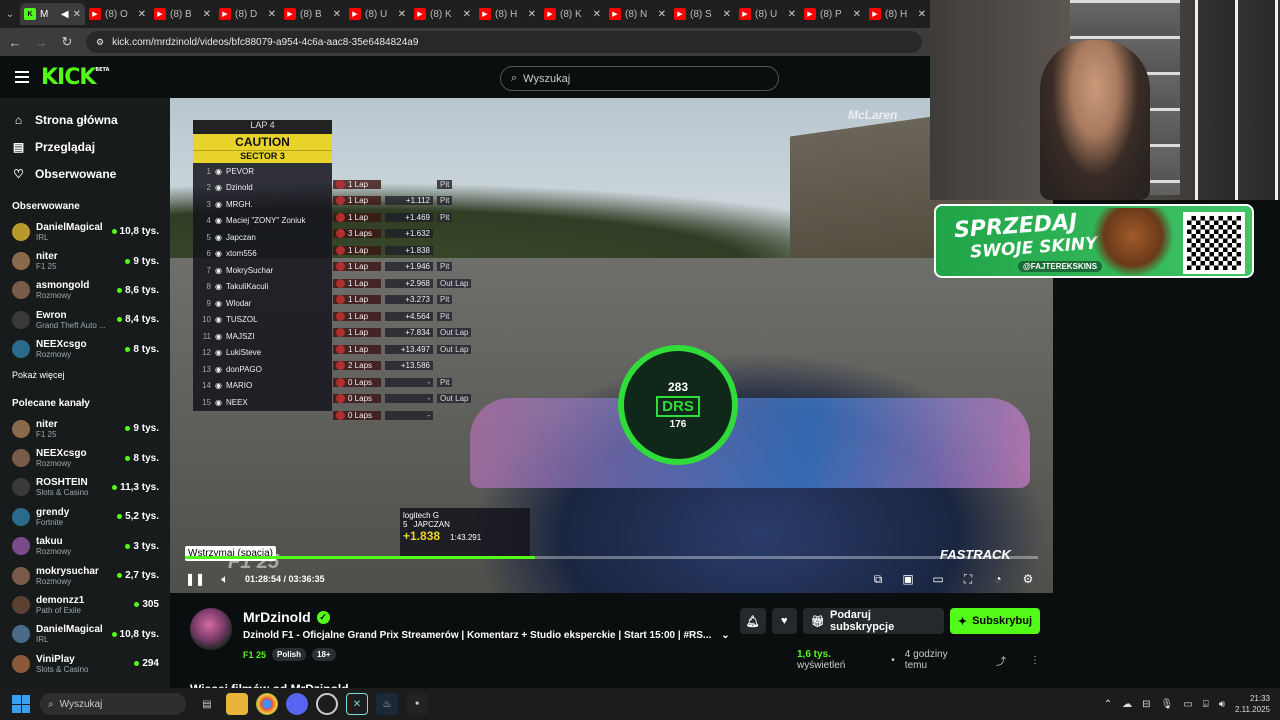 This screenshot has height=720, width=1280. Describe the element at coordinates (1108, 704) in the screenshot. I see `chevron-up-icon: ⌃` at that location.